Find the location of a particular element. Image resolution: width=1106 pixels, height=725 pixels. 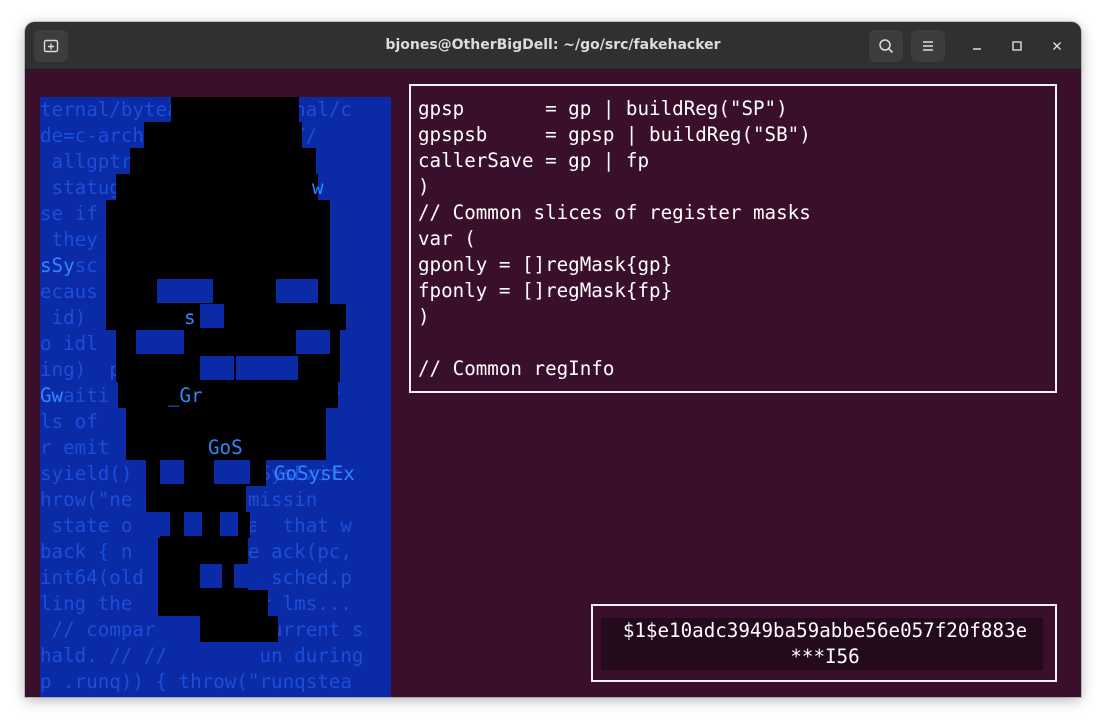

highlight-word: GoS is located at coordinates (225, 447).